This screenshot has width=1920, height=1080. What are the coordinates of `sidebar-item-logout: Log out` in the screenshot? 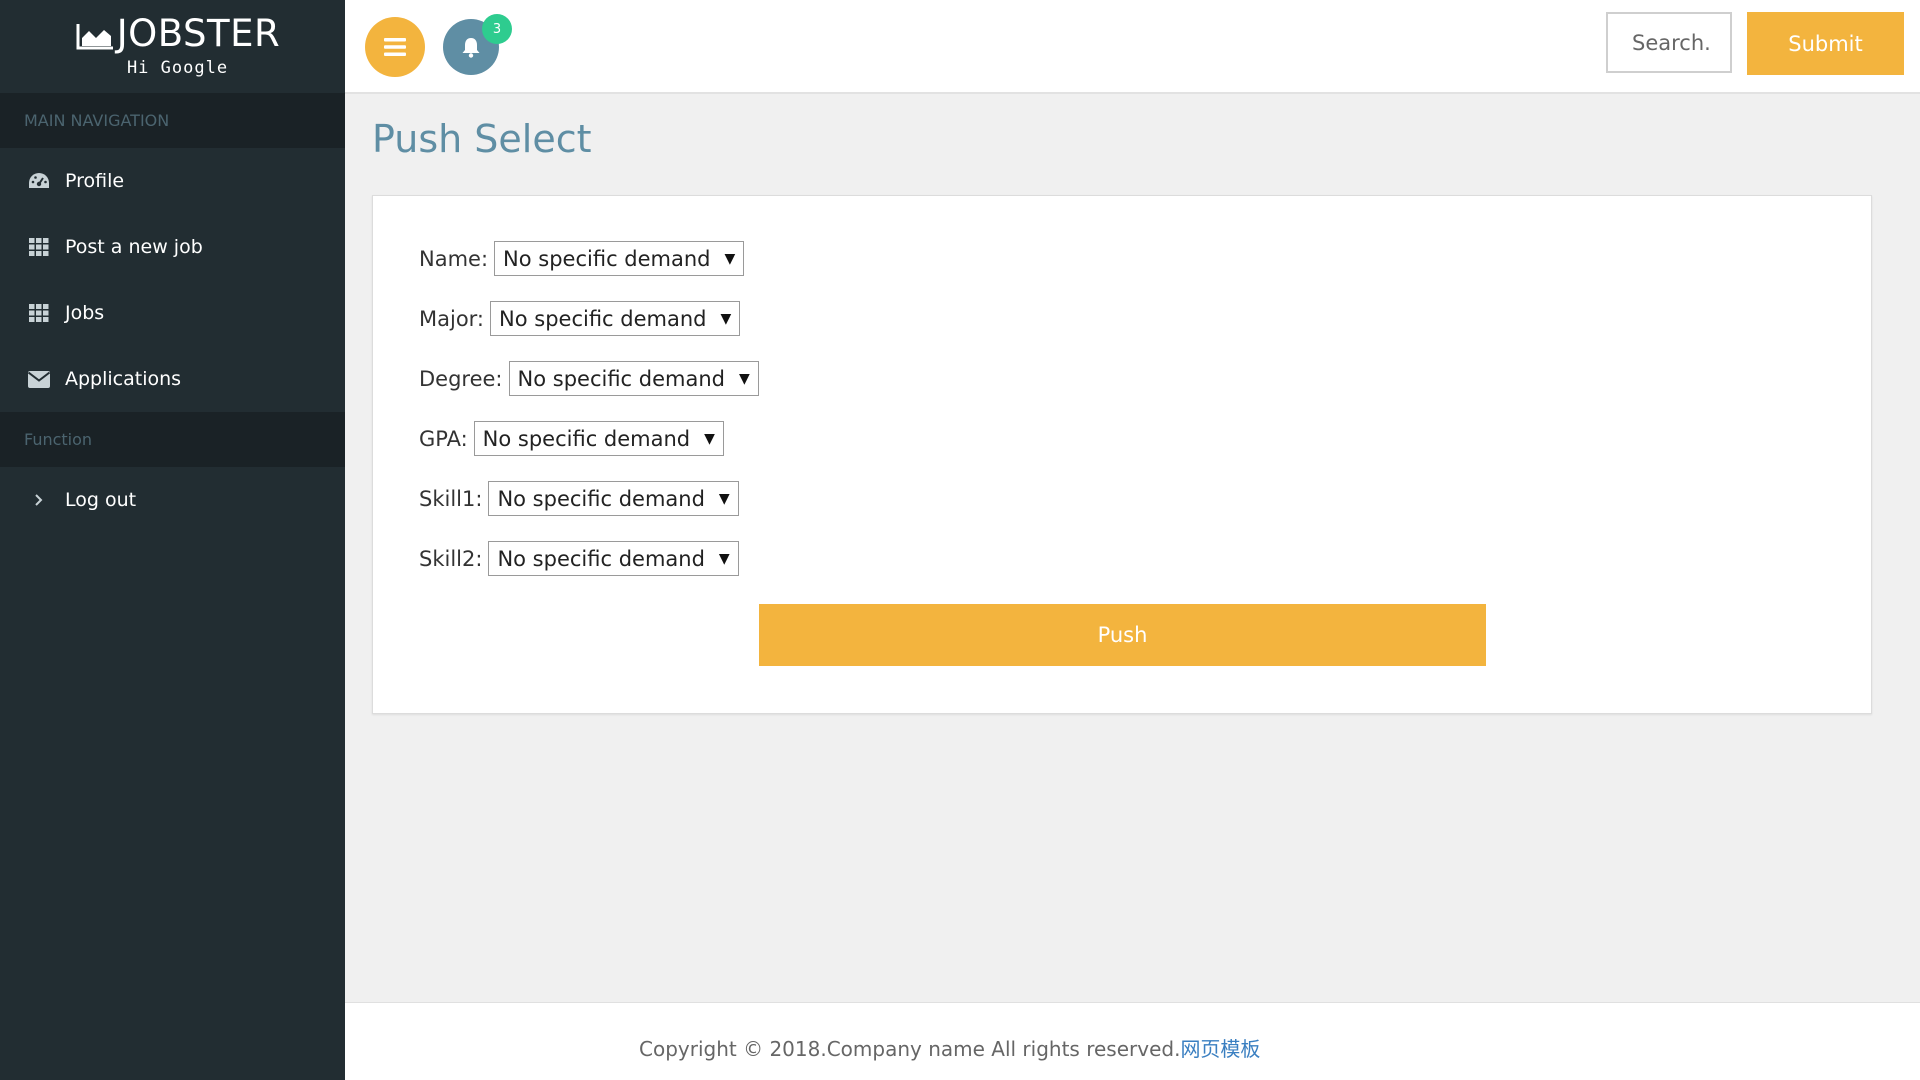 It's located at (172, 500).